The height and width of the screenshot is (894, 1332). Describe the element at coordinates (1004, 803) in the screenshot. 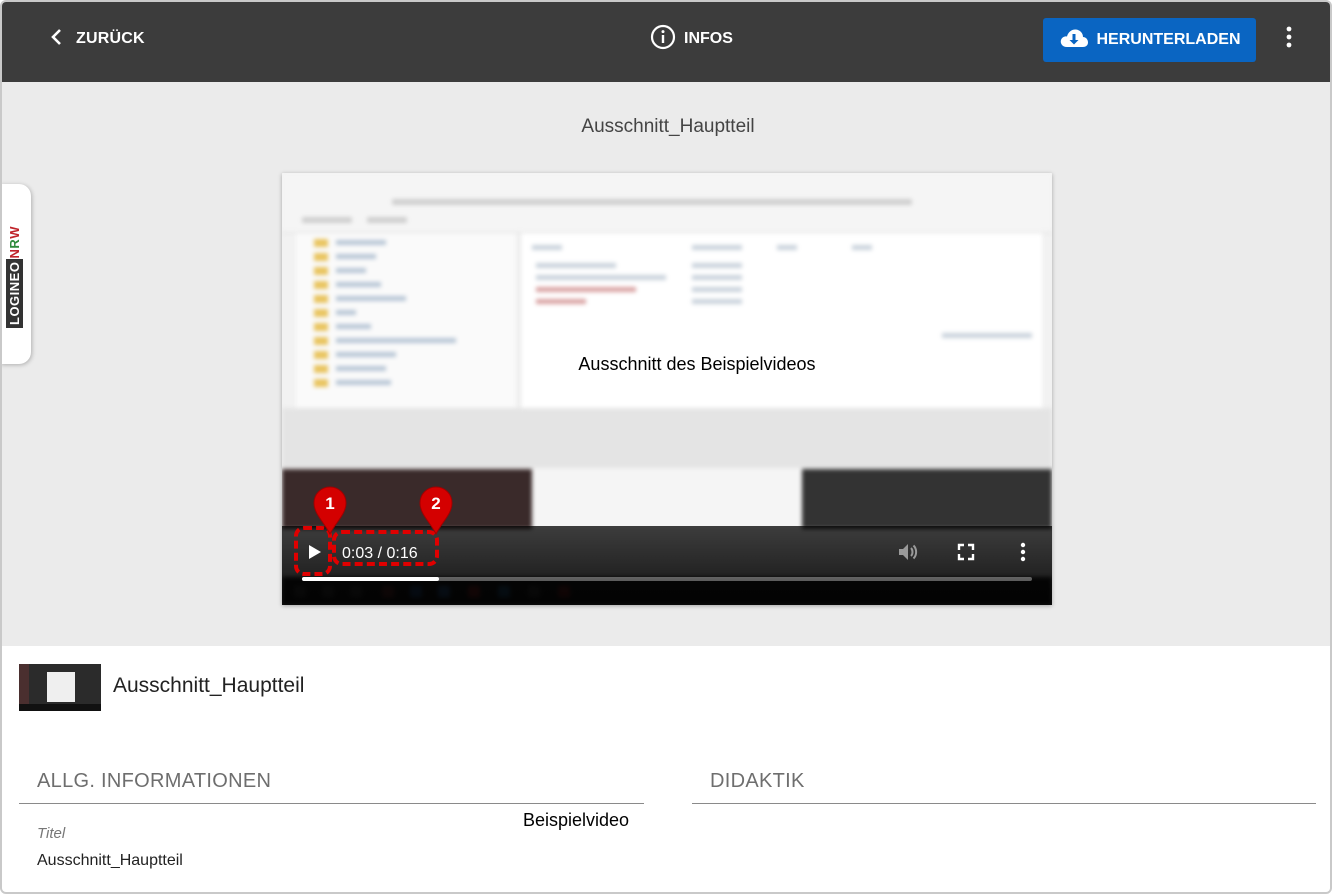

I see `section-divider-didactics` at that location.